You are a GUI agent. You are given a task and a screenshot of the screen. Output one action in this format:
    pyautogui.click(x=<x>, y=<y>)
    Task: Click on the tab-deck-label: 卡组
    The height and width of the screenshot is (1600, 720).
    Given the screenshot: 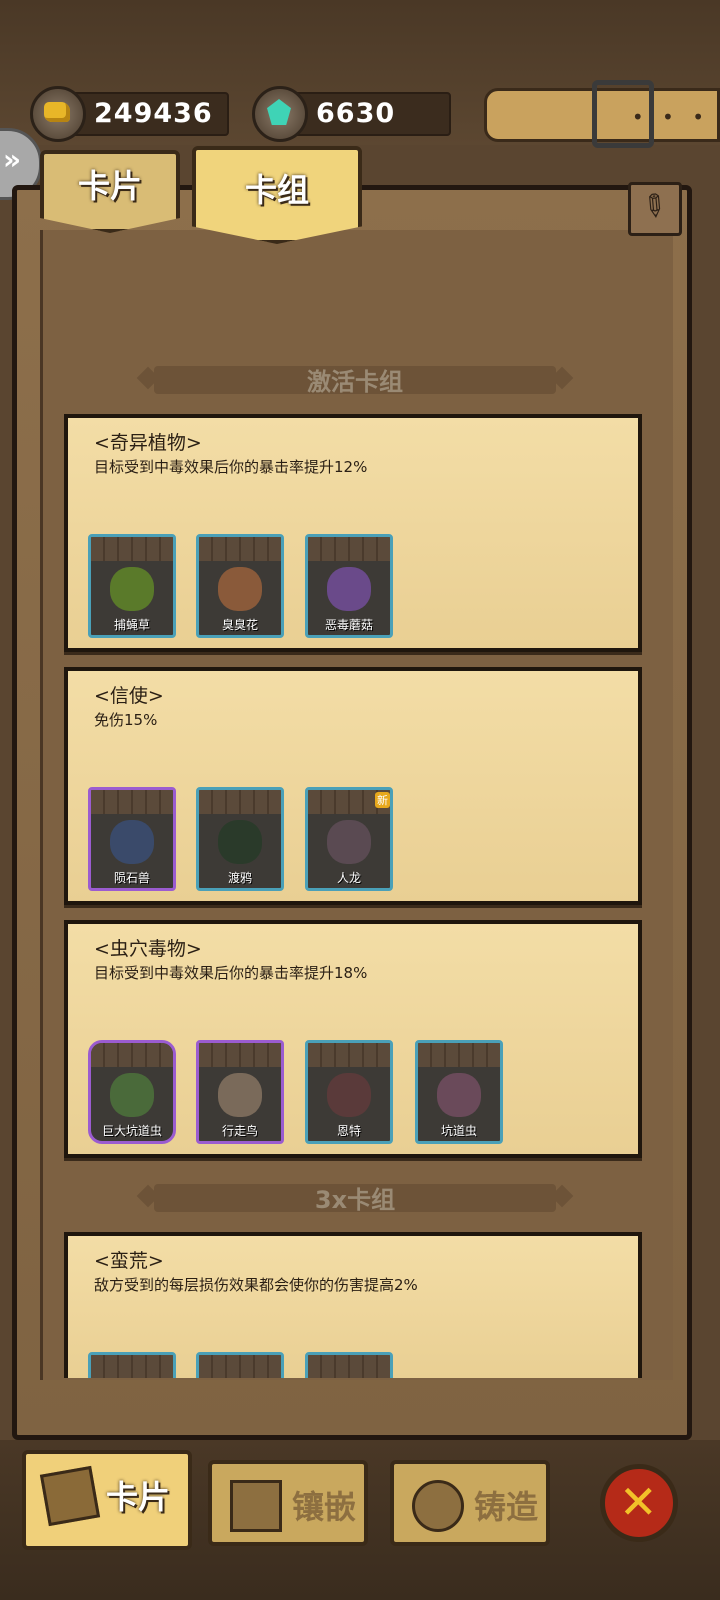 What is the action you would take?
    pyautogui.click(x=276, y=190)
    